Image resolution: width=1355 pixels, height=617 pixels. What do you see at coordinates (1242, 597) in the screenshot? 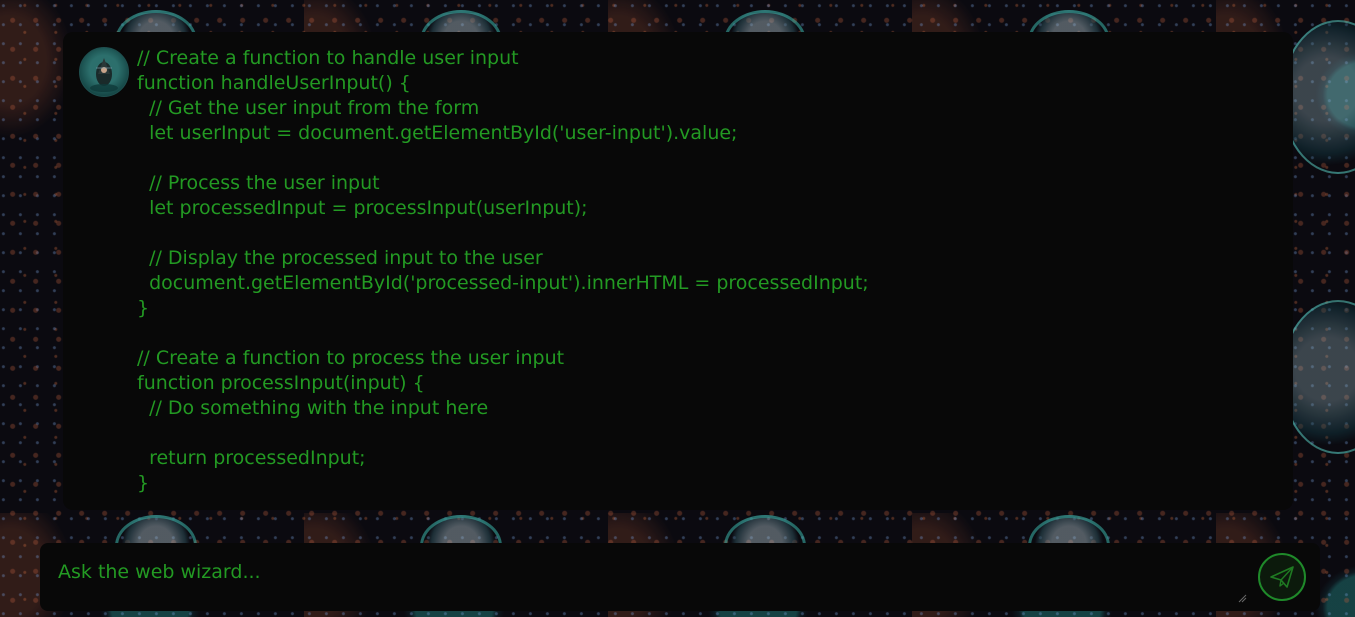
I see `resize-grip-icon` at bounding box center [1242, 597].